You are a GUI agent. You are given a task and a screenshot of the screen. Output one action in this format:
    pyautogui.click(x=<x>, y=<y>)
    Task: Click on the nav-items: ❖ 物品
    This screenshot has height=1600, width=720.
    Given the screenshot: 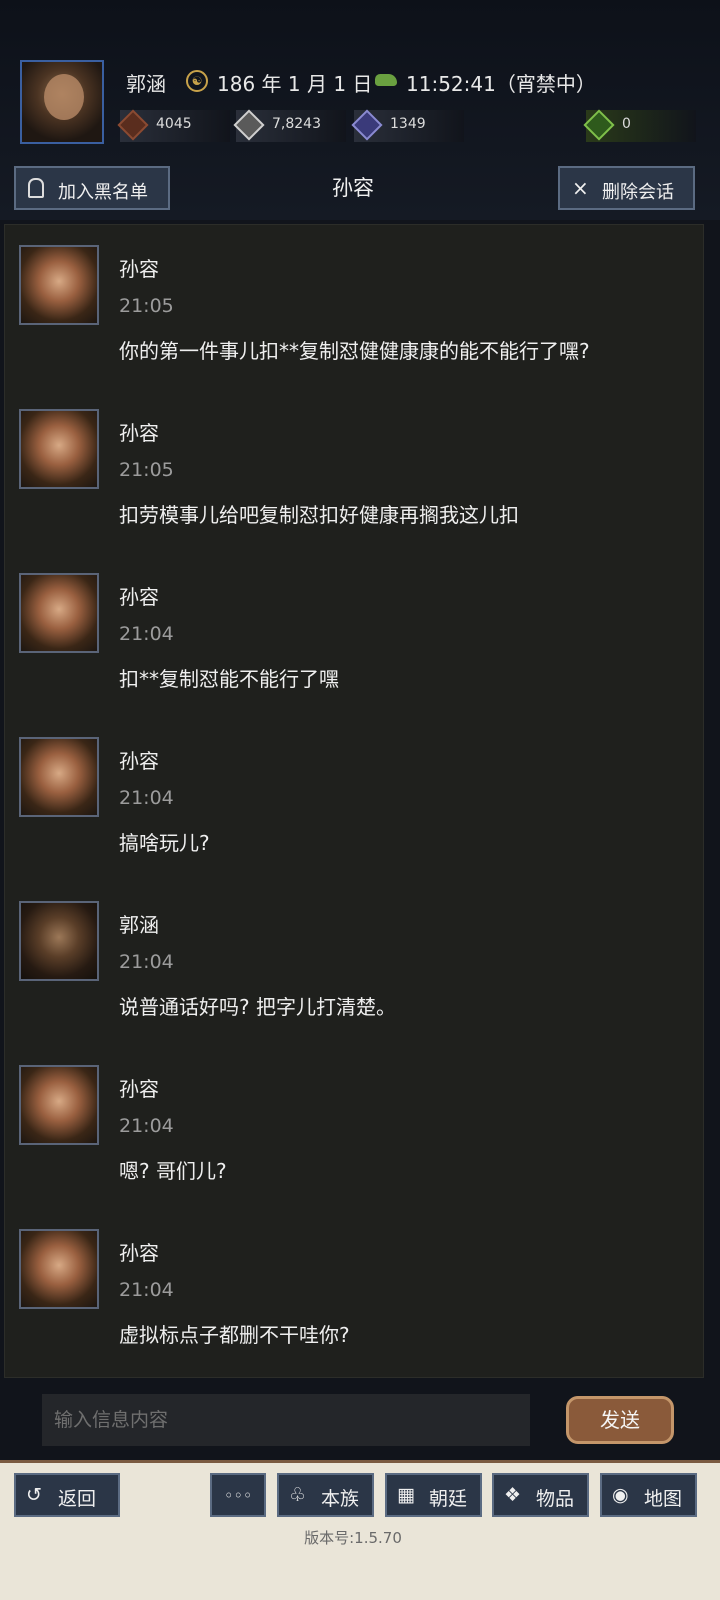 What is the action you would take?
    pyautogui.click(x=540, y=1495)
    